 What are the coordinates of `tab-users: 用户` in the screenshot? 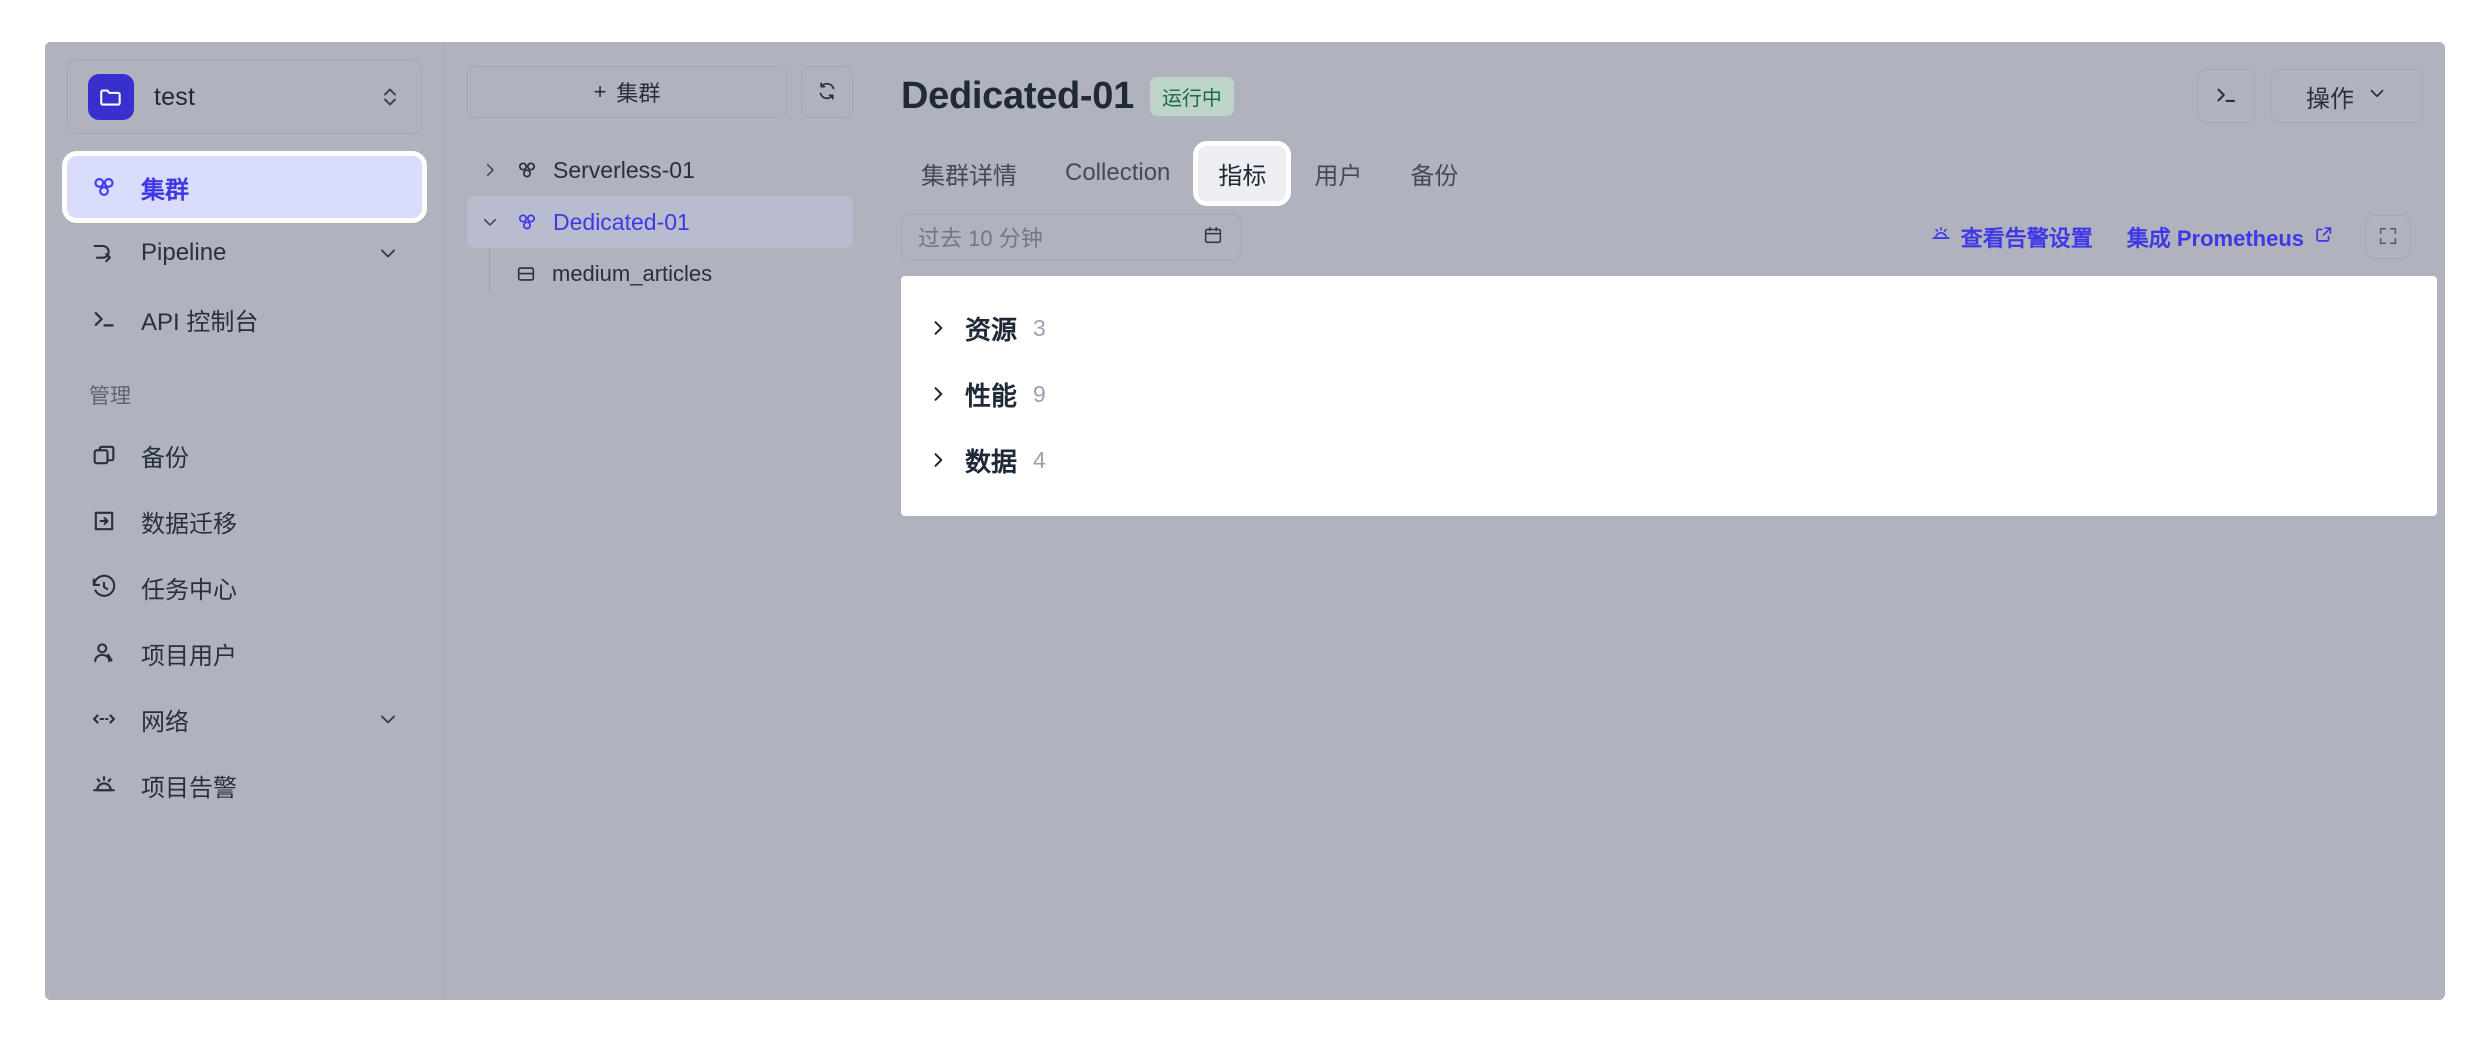 It's located at (1338, 173).